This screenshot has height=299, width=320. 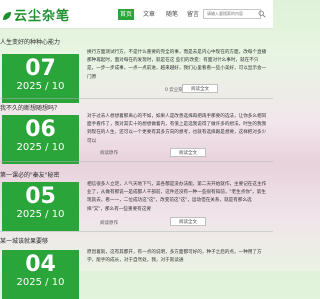 I want to click on search-icon, so click(x=262, y=14).